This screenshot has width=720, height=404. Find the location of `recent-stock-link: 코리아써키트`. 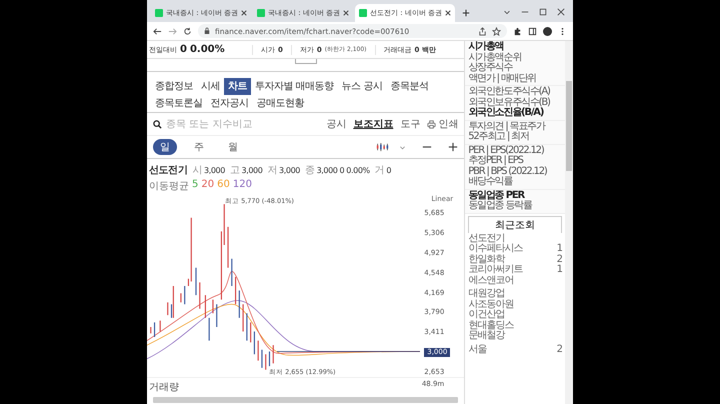

recent-stock-link: 코리아써키트 is located at coordinates (495, 270).